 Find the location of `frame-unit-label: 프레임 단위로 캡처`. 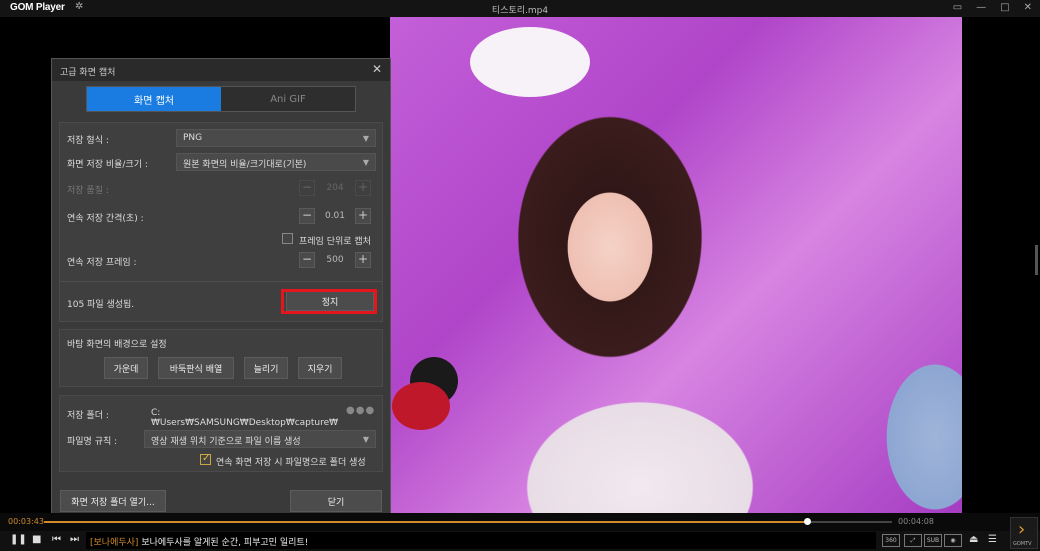

frame-unit-label: 프레임 단위로 캡처 is located at coordinates (335, 242).